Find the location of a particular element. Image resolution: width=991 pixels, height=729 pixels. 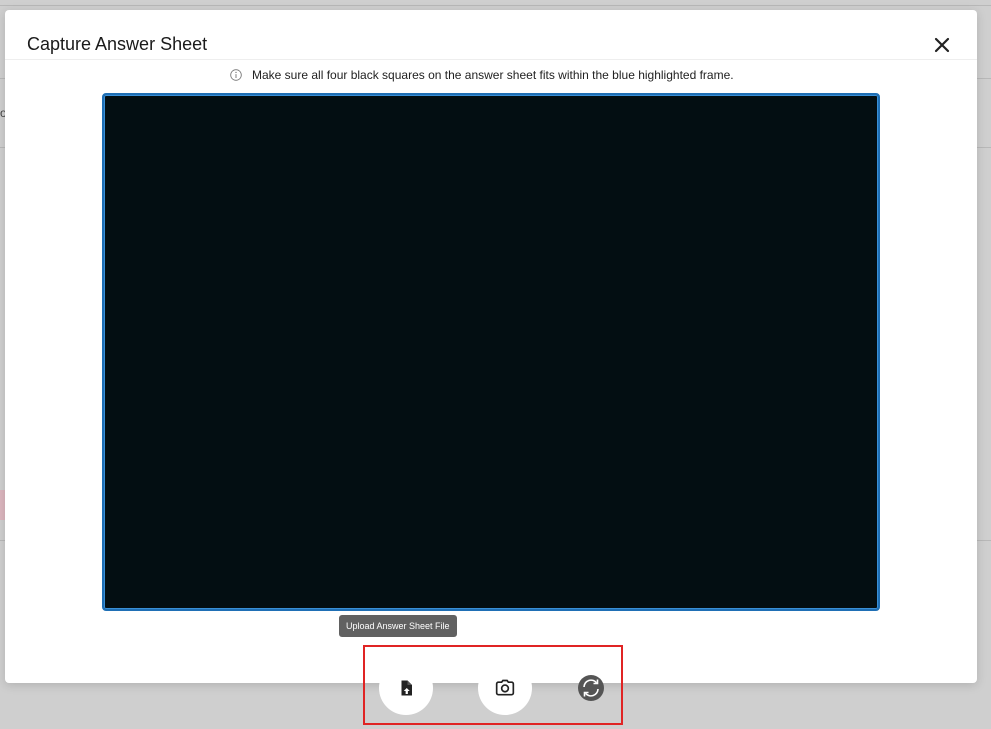

capture-photo-button is located at coordinates (505, 688).